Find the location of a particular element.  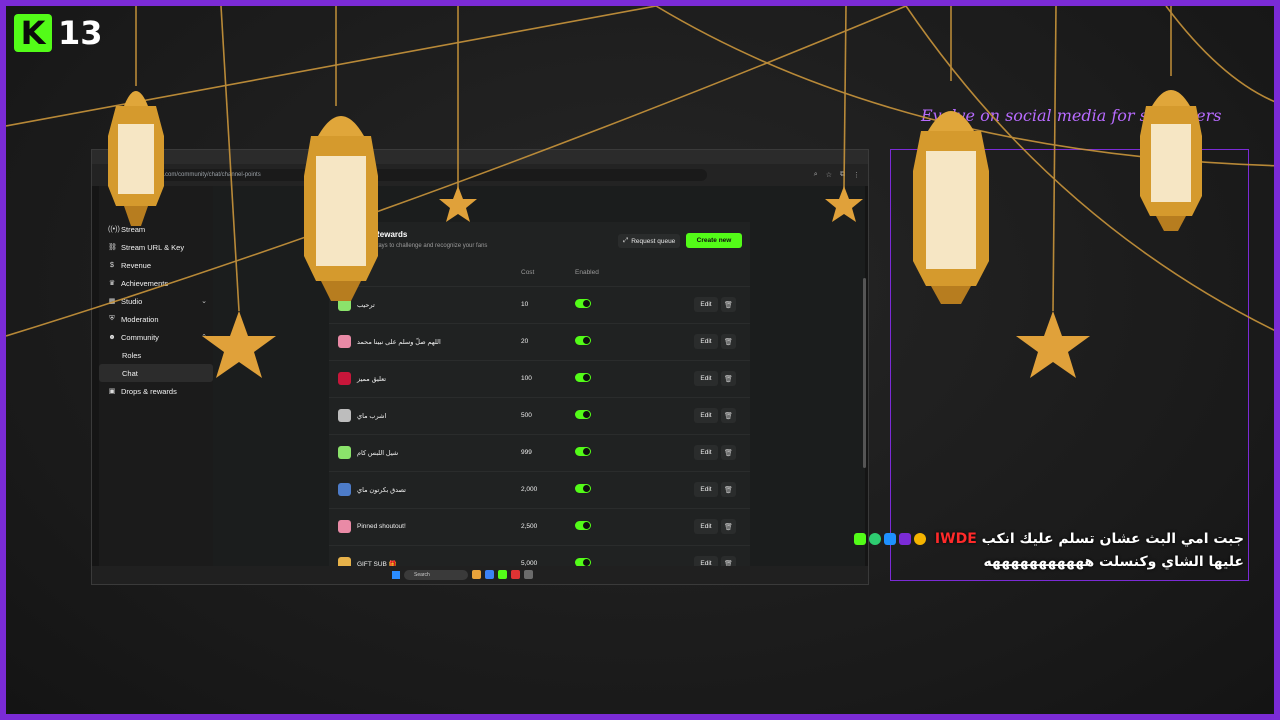

sidebar-item-chat: Chat is located at coordinates (156, 373).